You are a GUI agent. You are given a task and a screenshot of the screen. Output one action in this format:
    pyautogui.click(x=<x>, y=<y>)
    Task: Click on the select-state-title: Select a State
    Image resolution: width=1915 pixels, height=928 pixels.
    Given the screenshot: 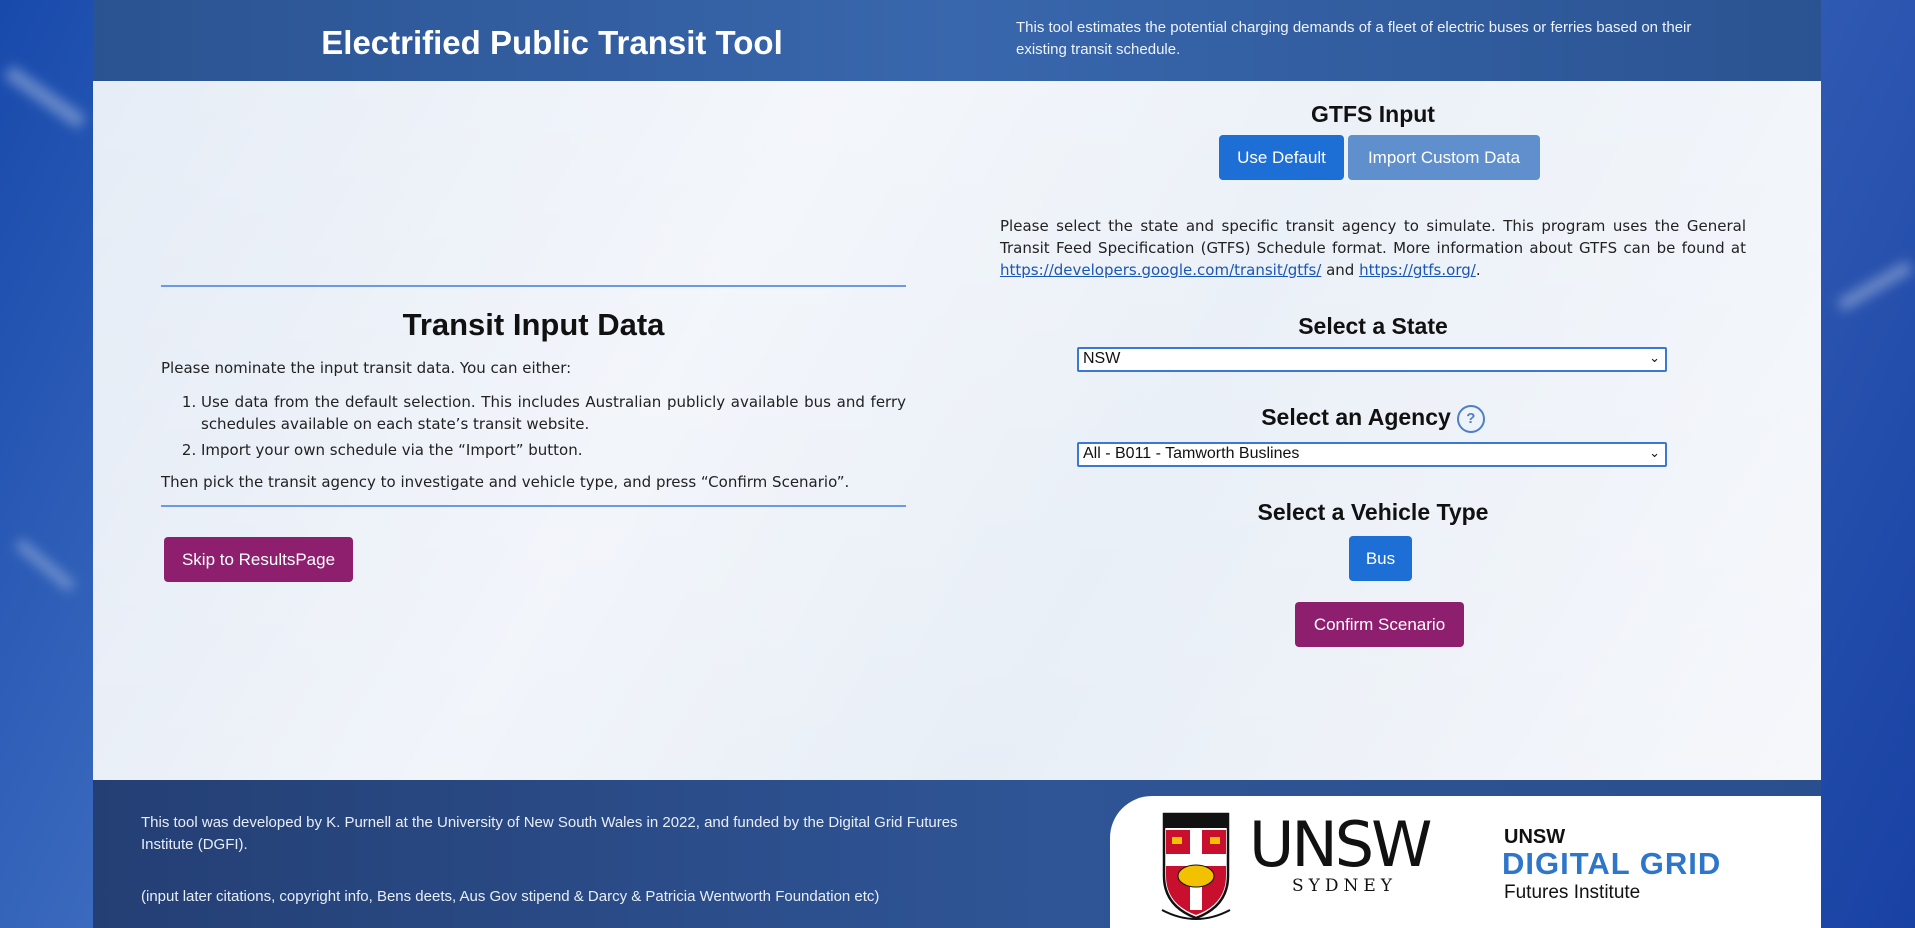 What is the action you would take?
    pyautogui.click(x=1373, y=326)
    